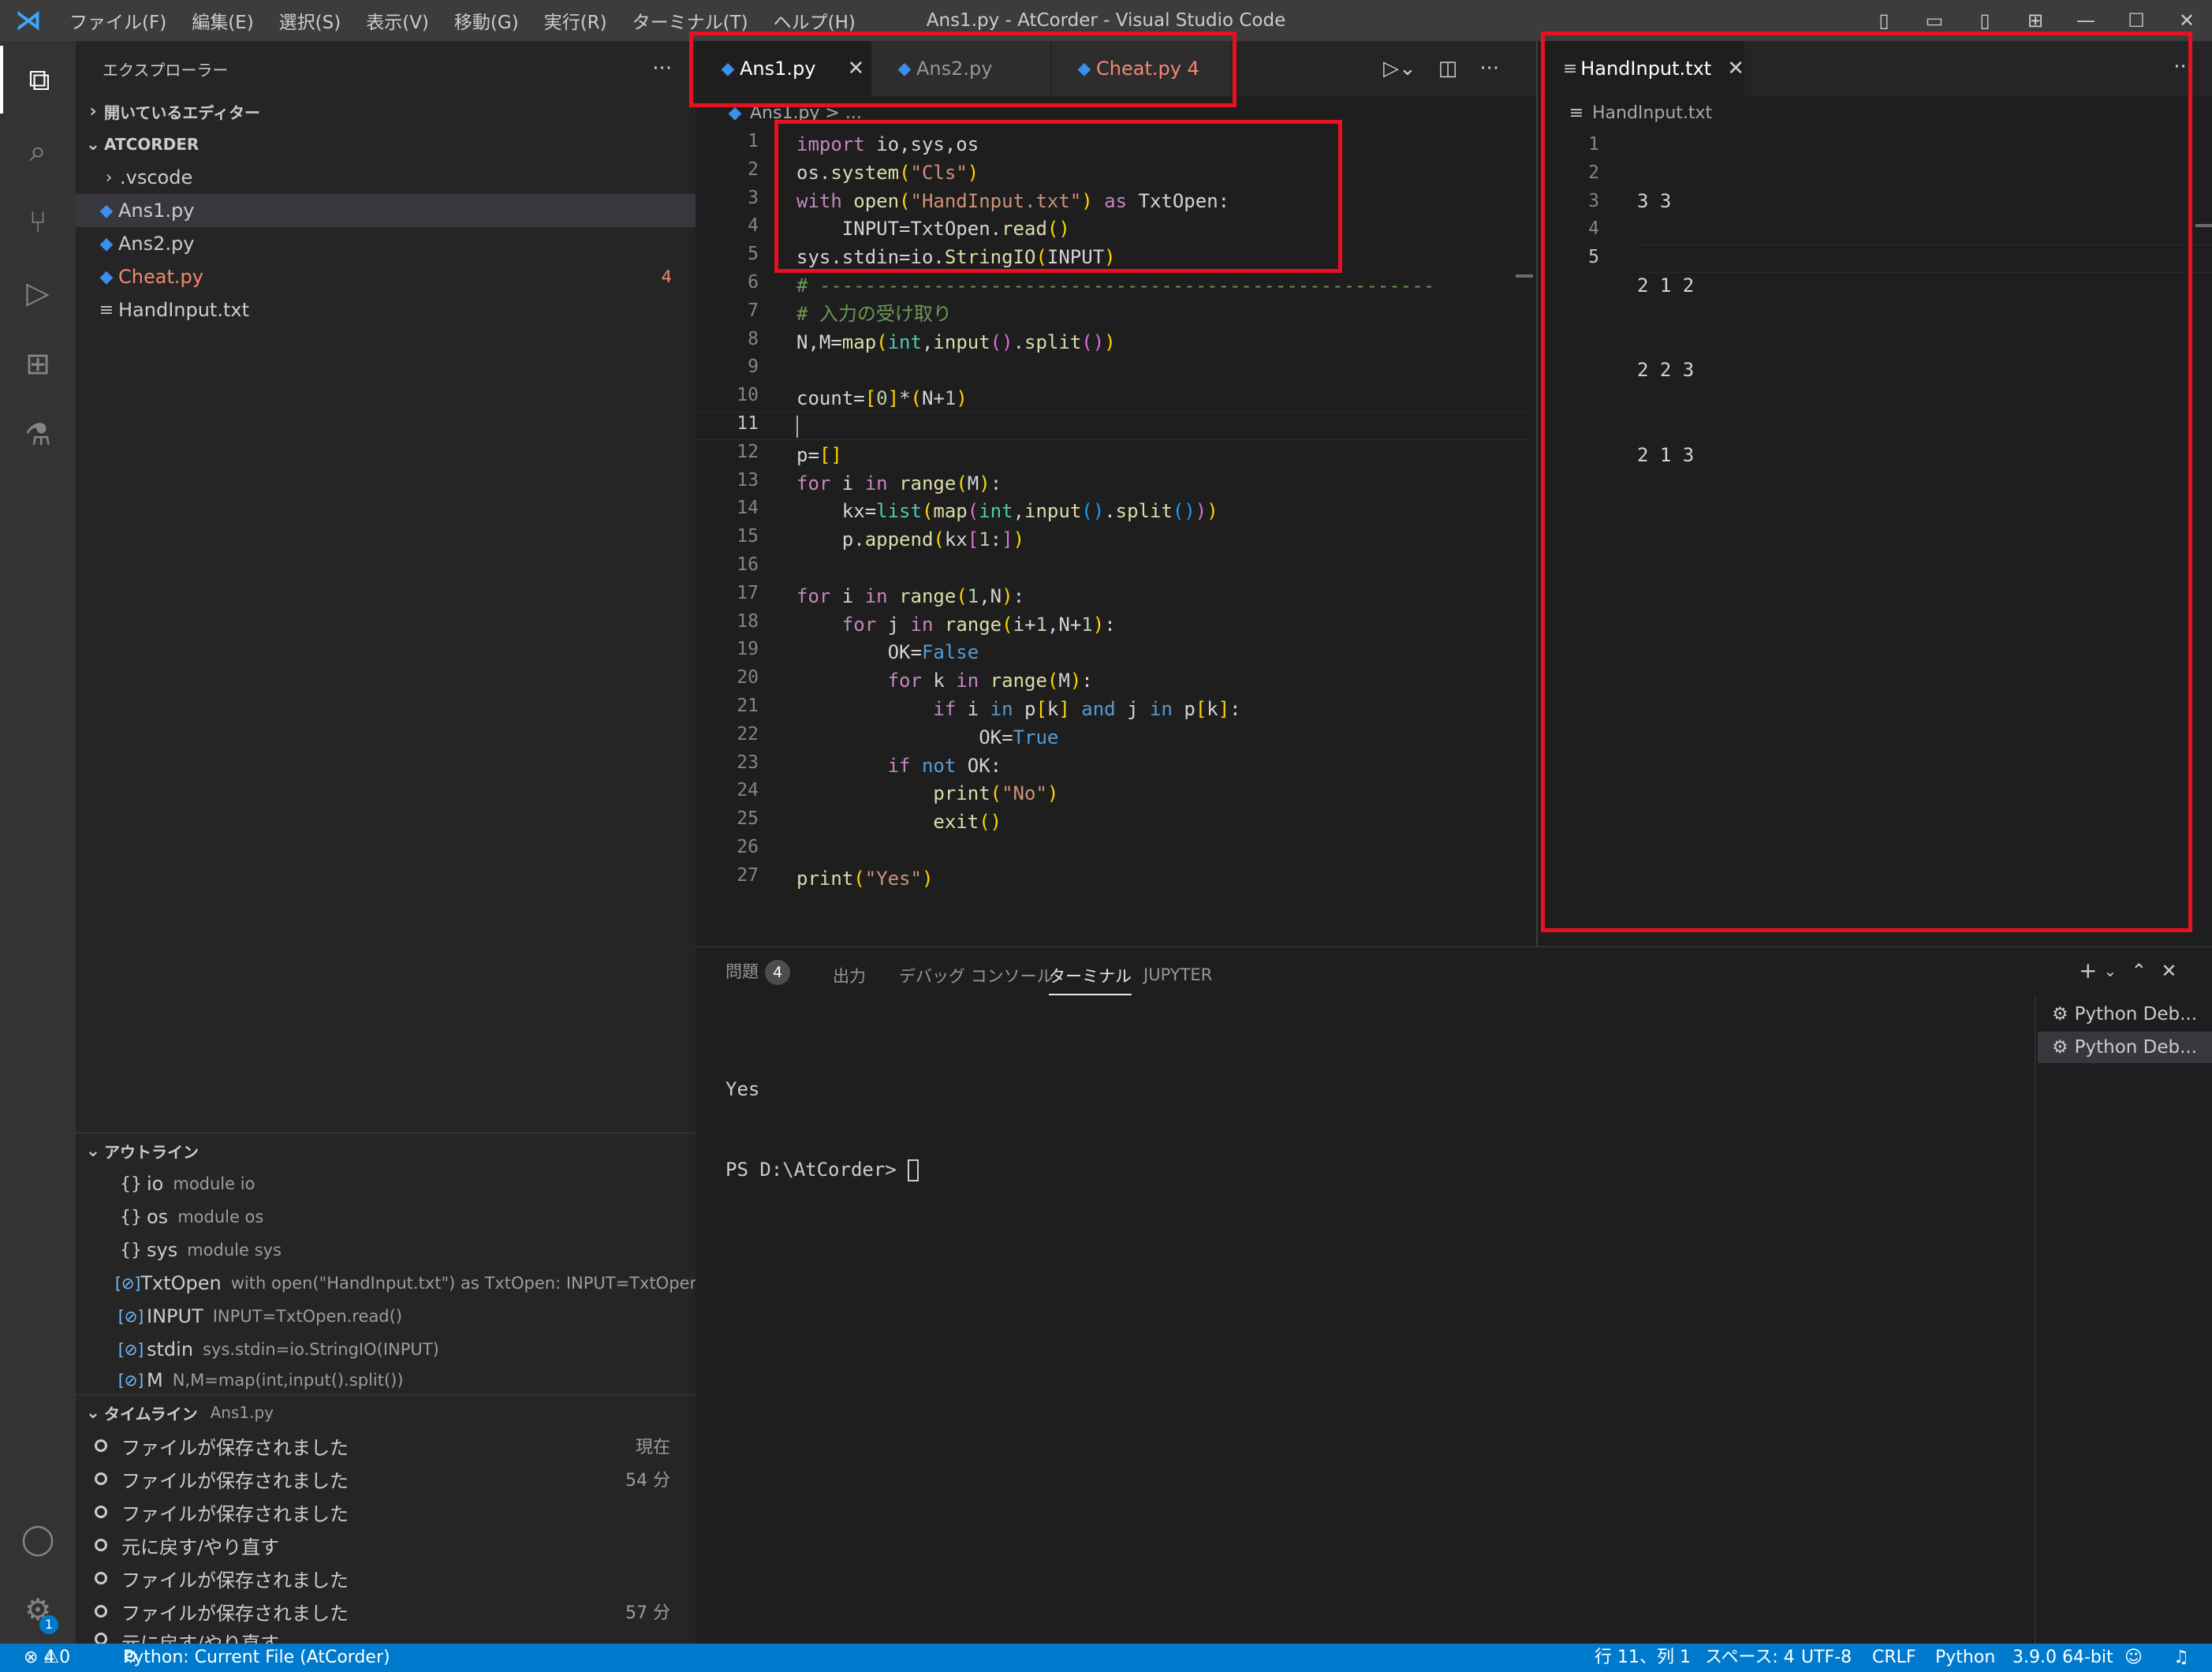 This screenshot has width=2212, height=1672. What do you see at coordinates (652, 1447) in the screenshot?
I see `timeline-time: 現在` at bounding box center [652, 1447].